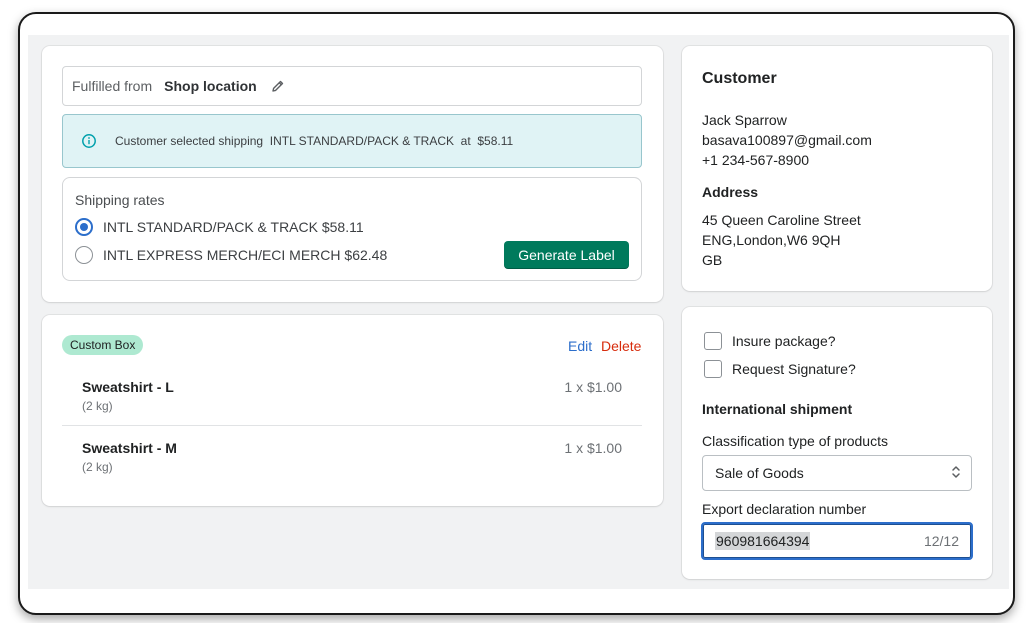  I want to click on export-label: Export declaration number, so click(784, 509).